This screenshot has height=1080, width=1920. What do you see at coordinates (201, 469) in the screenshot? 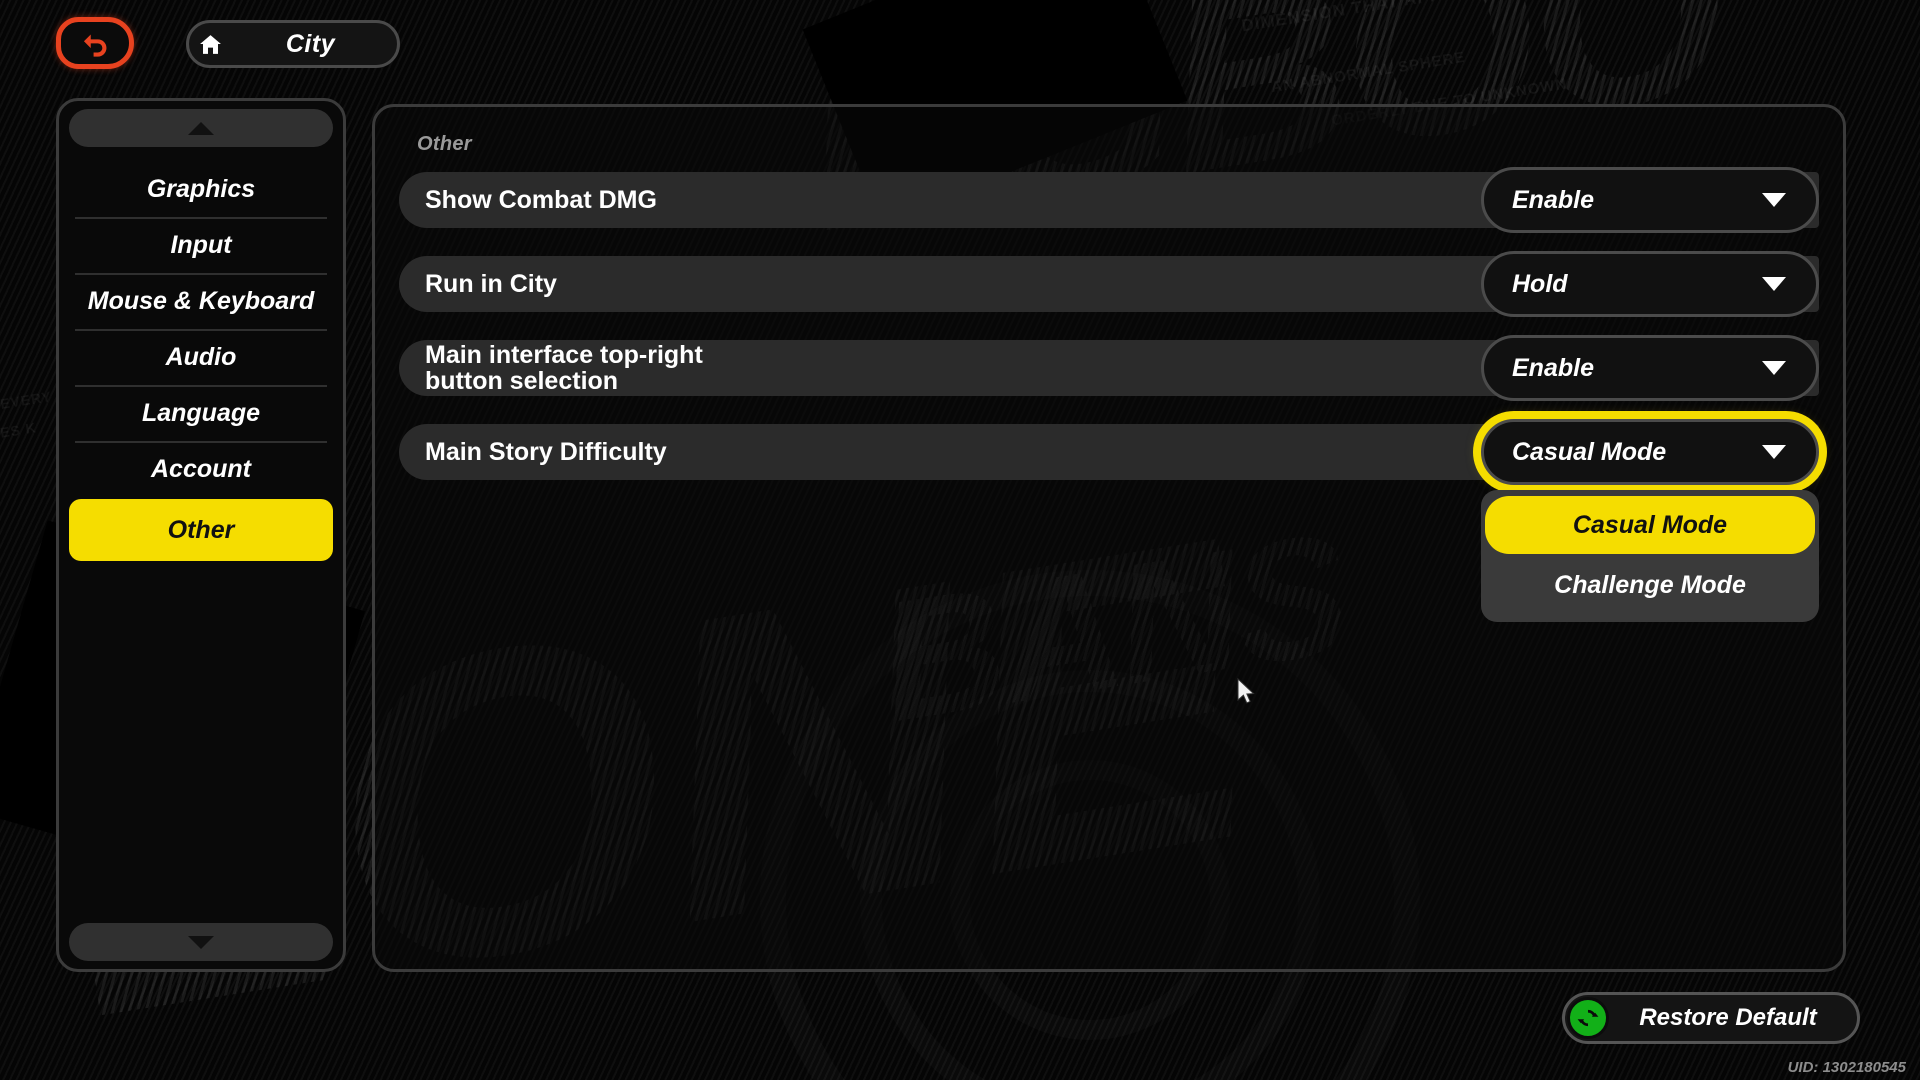
I see `sidebar-item-account: Account` at bounding box center [201, 469].